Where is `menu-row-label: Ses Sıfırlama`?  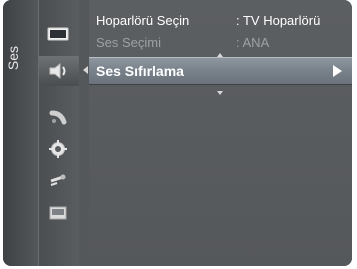 menu-row-label: Ses Sıfırlama is located at coordinates (140, 71).